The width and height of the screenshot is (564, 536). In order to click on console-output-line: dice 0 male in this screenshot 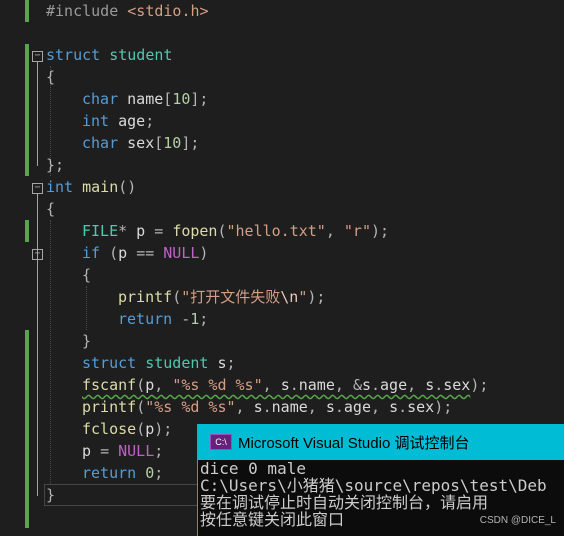, I will do `click(253, 468)`.